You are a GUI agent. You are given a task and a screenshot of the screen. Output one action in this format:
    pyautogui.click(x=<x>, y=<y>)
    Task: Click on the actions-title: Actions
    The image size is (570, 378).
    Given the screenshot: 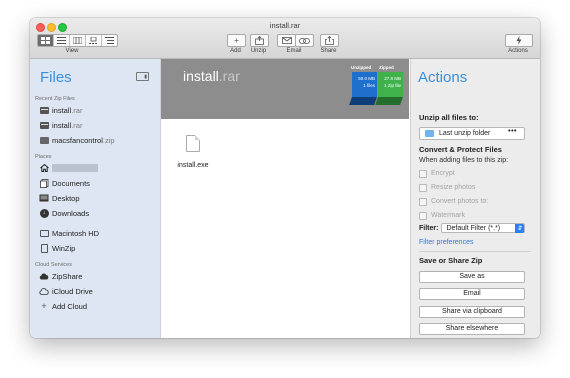 What is the action you would take?
    pyautogui.click(x=443, y=77)
    